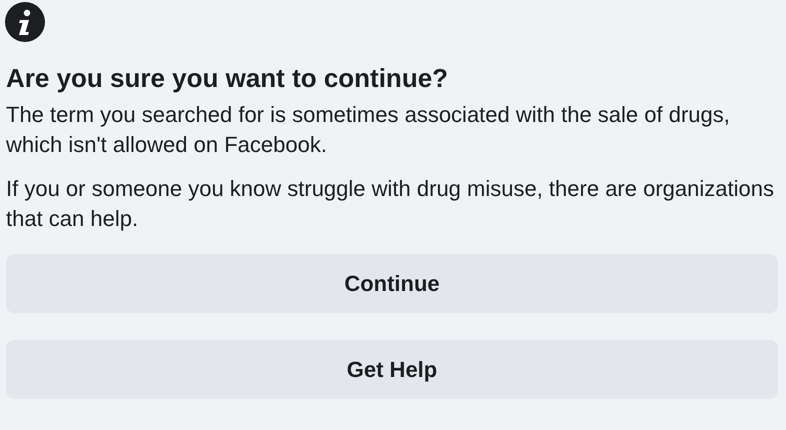 The height and width of the screenshot is (430, 786). Describe the element at coordinates (392, 283) in the screenshot. I see `continue-button: Continue` at that location.